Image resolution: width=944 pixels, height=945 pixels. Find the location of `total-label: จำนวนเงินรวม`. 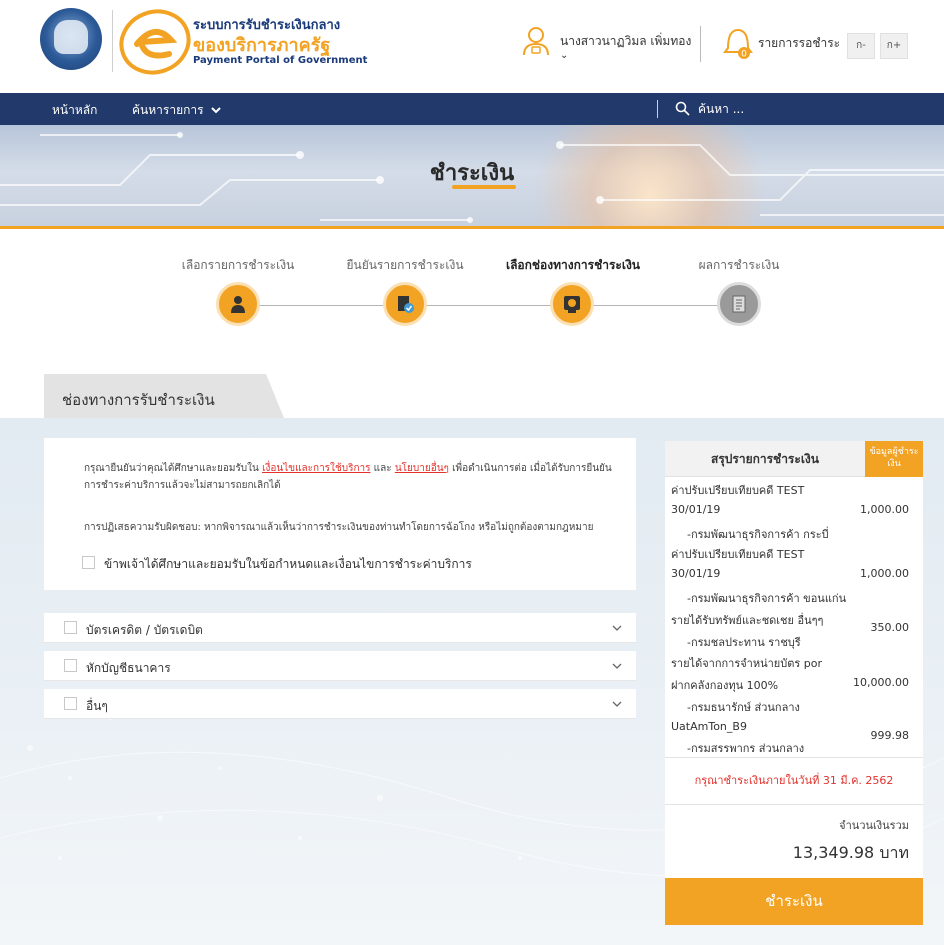

total-label: จำนวนเงินรวม is located at coordinates (874, 825).